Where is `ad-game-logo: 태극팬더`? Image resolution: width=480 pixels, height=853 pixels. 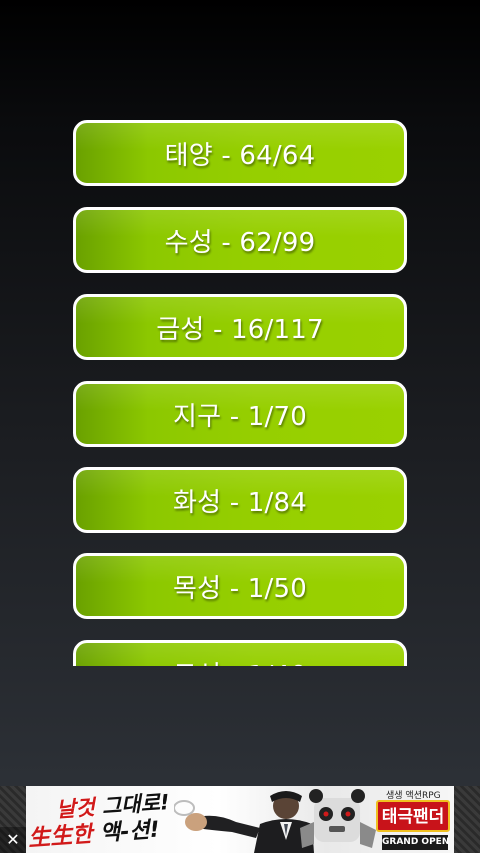 ad-game-logo: 태극팬더 is located at coordinates (413, 816).